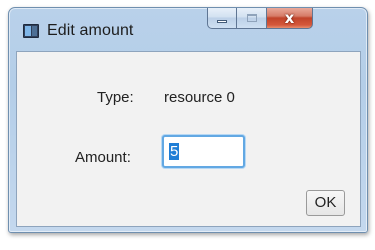 The height and width of the screenshot is (250, 375). Describe the element at coordinates (222, 18) in the screenshot. I see `minimize-button` at that location.